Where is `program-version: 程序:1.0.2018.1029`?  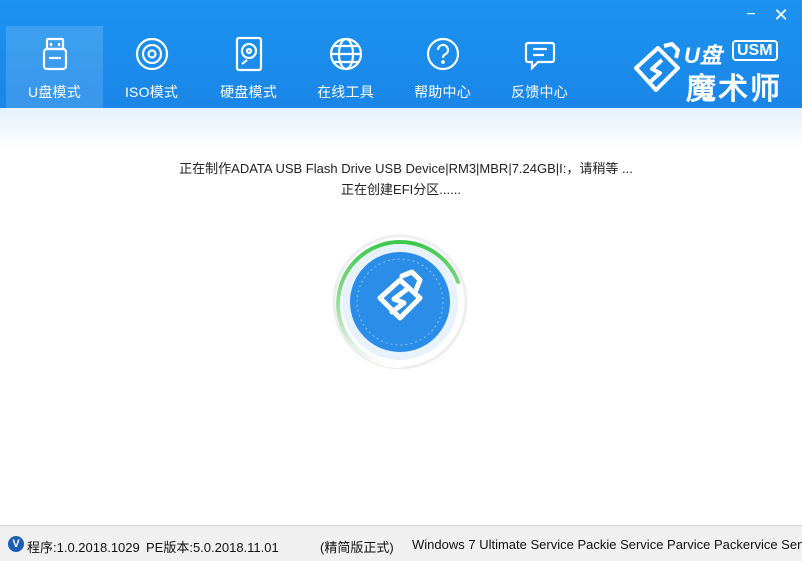 program-version: 程序:1.0.2018.1029 is located at coordinates (83, 547).